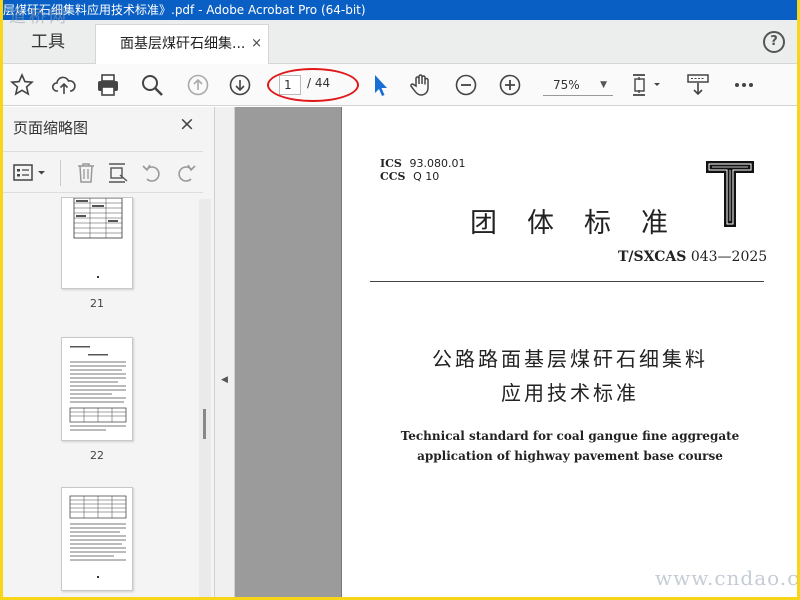 This screenshot has width=800, height=600. I want to click on tab-tools: 工具, so click(48, 42).